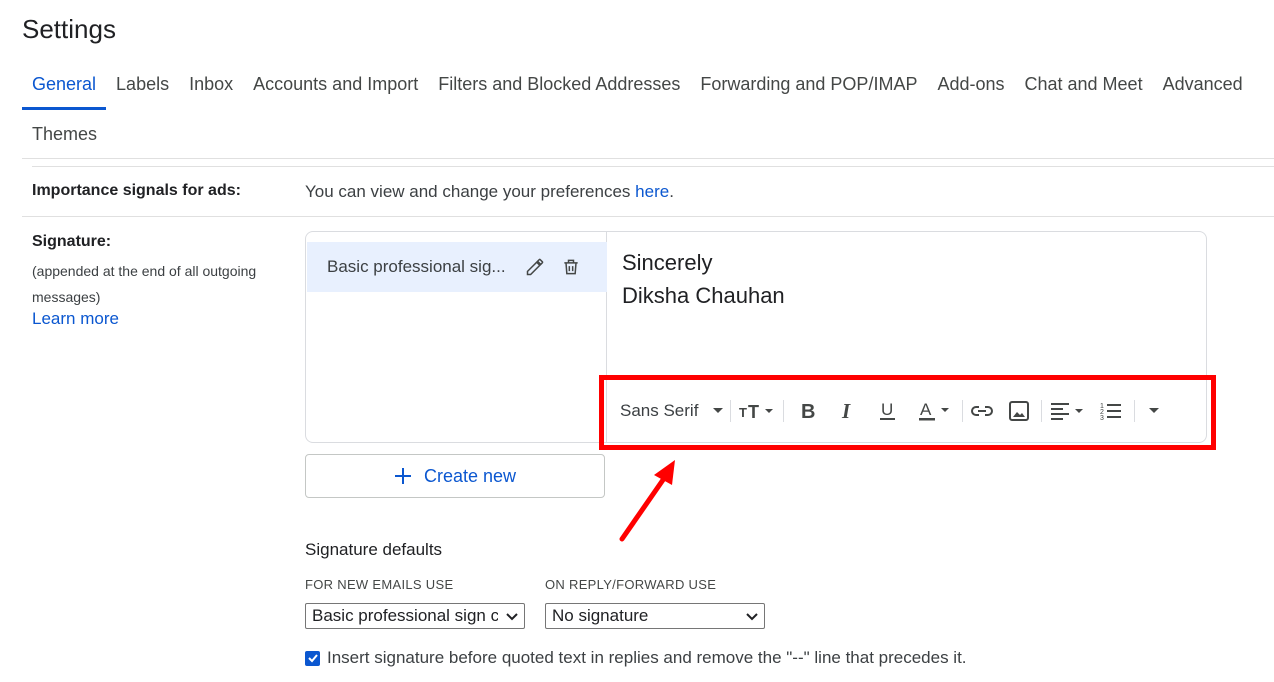 The image size is (1274, 682). What do you see at coordinates (402, 476) in the screenshot?
I see `plus-icon` at bounding box center [402, 476].